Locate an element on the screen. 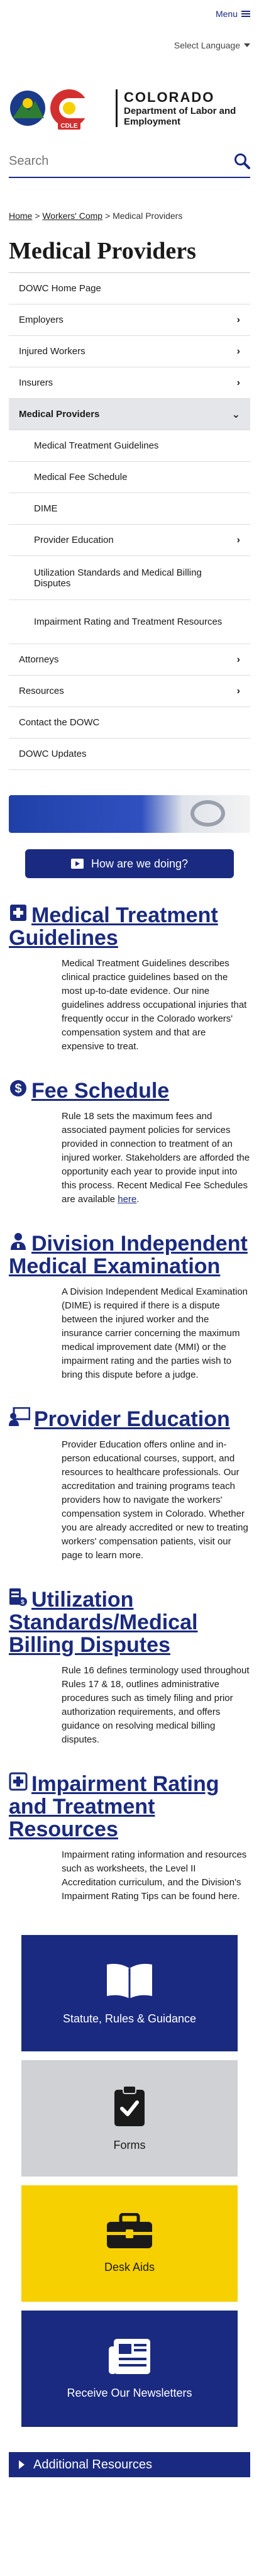 Image resolution: width=259 pixels, height=2576 pixels. breadcrumb-current: Medical Providers is located at coordinates (148, 216).